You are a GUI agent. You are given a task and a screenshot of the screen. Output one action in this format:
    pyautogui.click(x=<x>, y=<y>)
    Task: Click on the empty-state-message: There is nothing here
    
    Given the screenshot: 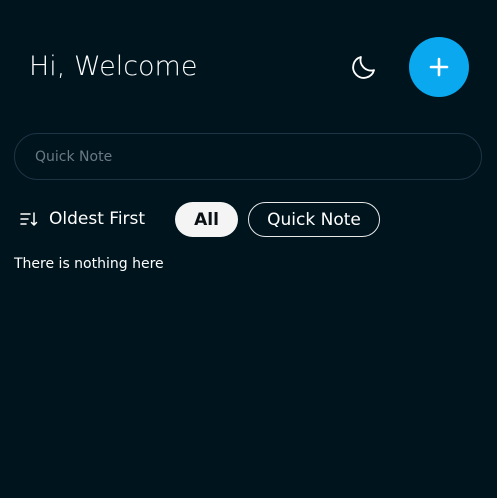 What is the action you would take?
    pyautogui.click(x=89, y=264)
    